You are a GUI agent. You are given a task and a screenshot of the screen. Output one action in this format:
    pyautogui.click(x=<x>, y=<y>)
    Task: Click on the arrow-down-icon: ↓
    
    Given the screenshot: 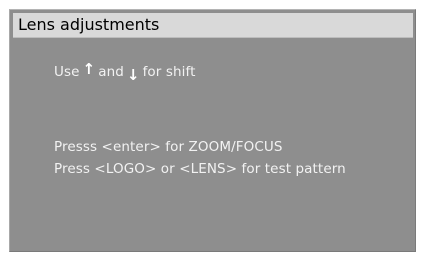 What is the action you would take?
    pyautogui.click(x=133, y=75)
    